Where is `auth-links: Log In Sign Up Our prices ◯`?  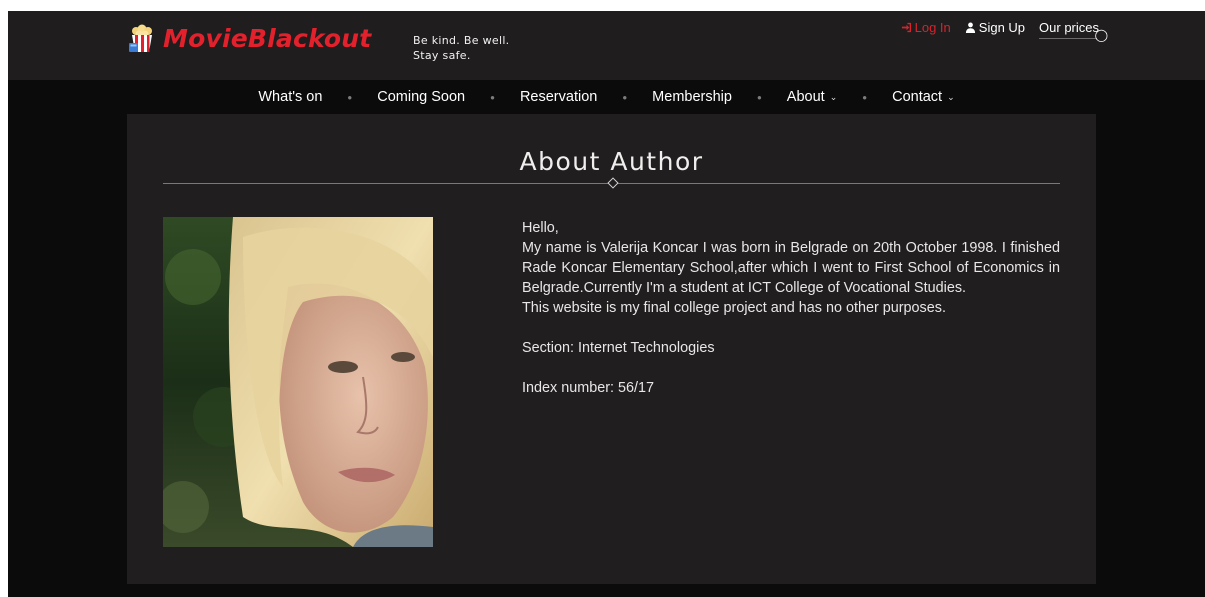 auth-links: Log In Sign Up Our prices ◯ is located at coordinates (1004, 31).